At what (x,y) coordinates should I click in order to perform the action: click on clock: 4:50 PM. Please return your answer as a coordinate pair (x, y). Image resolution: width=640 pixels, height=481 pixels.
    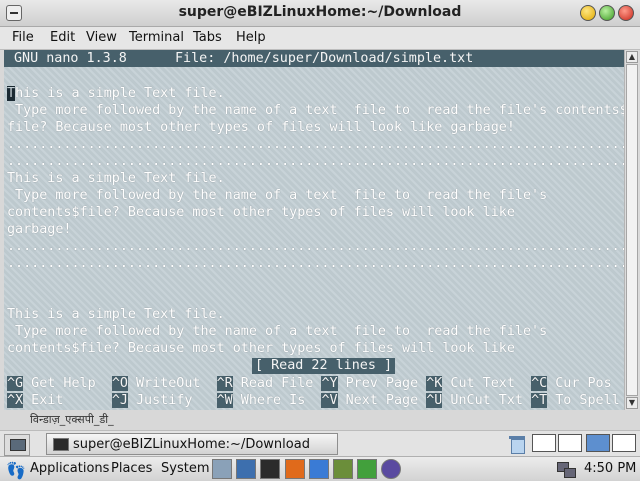
    Looking at the image, I should click on (610, 468).